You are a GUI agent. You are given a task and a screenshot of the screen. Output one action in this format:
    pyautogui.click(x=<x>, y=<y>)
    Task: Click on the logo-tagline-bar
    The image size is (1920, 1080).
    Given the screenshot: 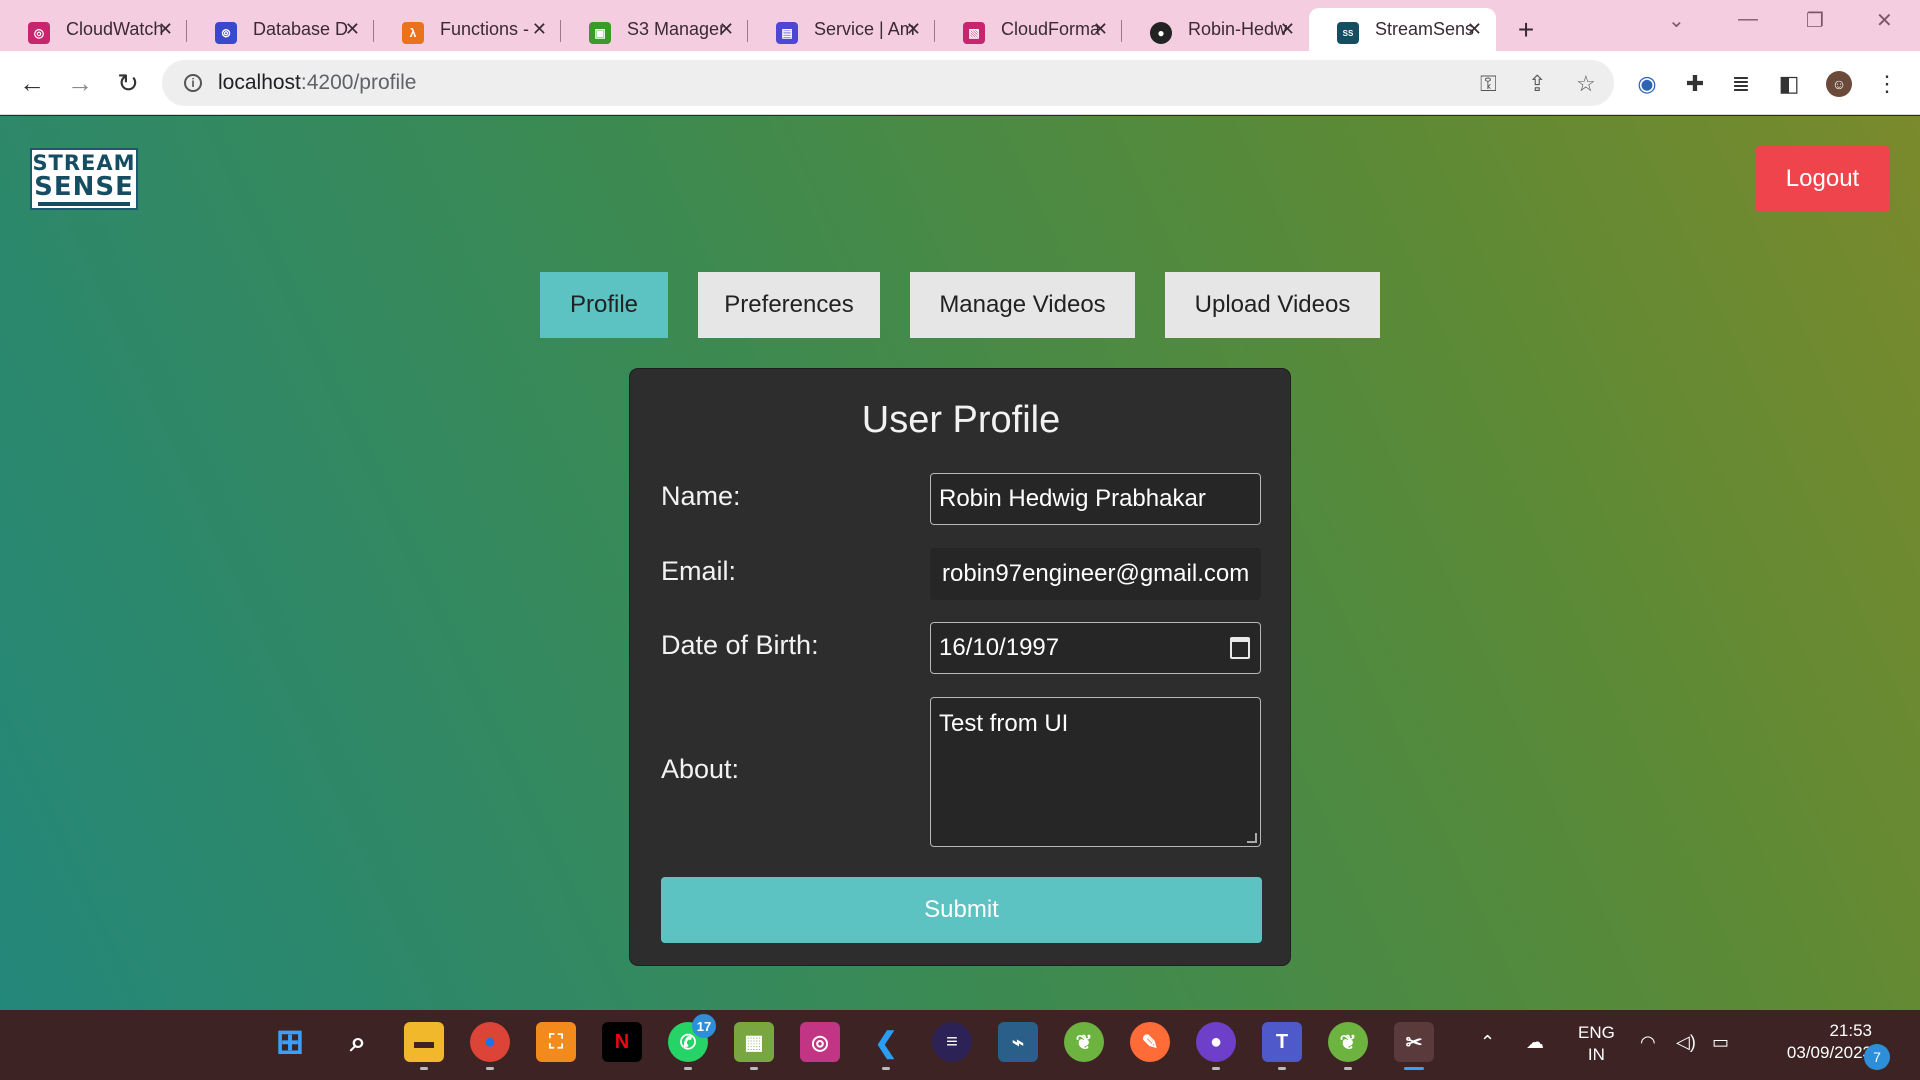 What is the action you would take?
    pyautogui.click(x=84, y=203)
    